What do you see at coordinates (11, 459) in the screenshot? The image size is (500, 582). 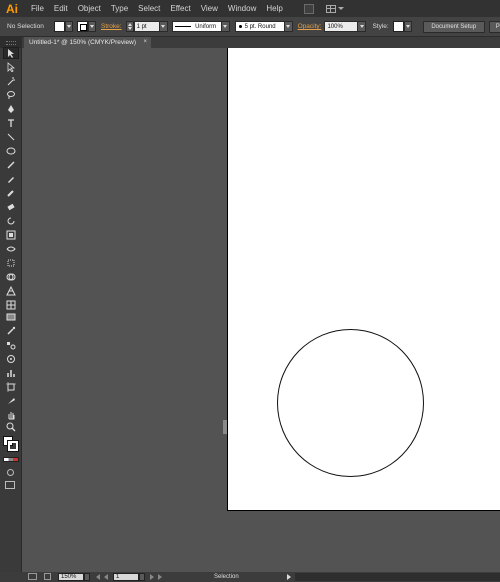 I see `color-mode-buttons` at bounding box center [11, 459].